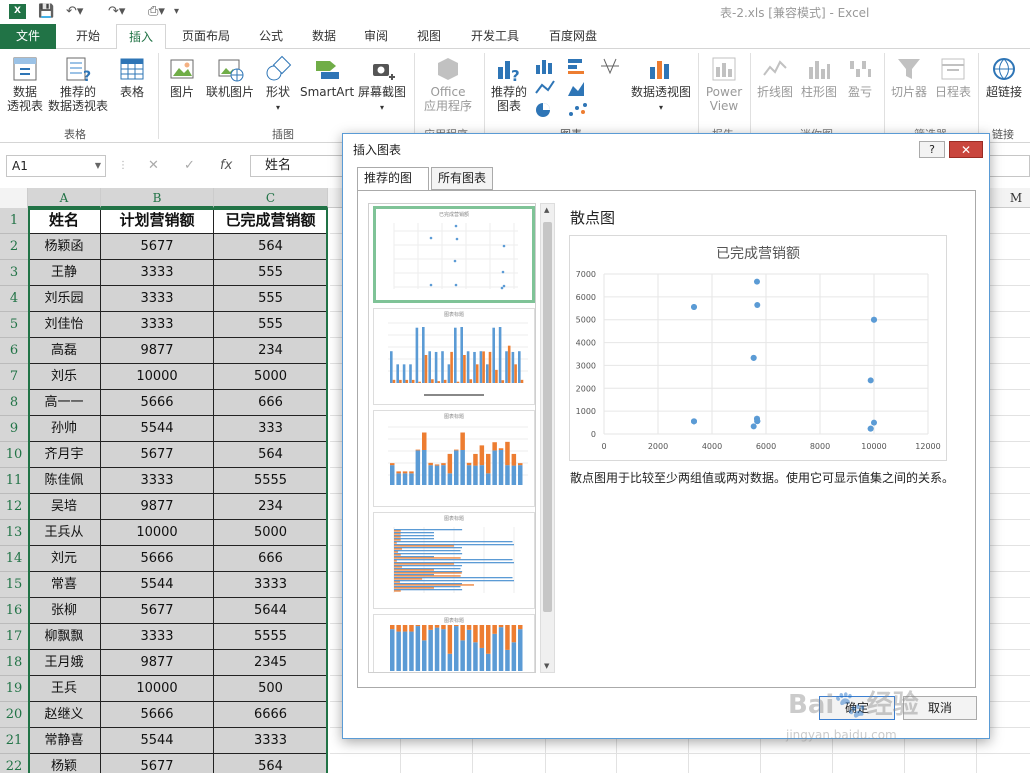 The height and width of the screenshot is (773, 1030). Describe the element at coordinates (271, 36) in the screenshot. I see `tab-formulas: 公式` at that location.